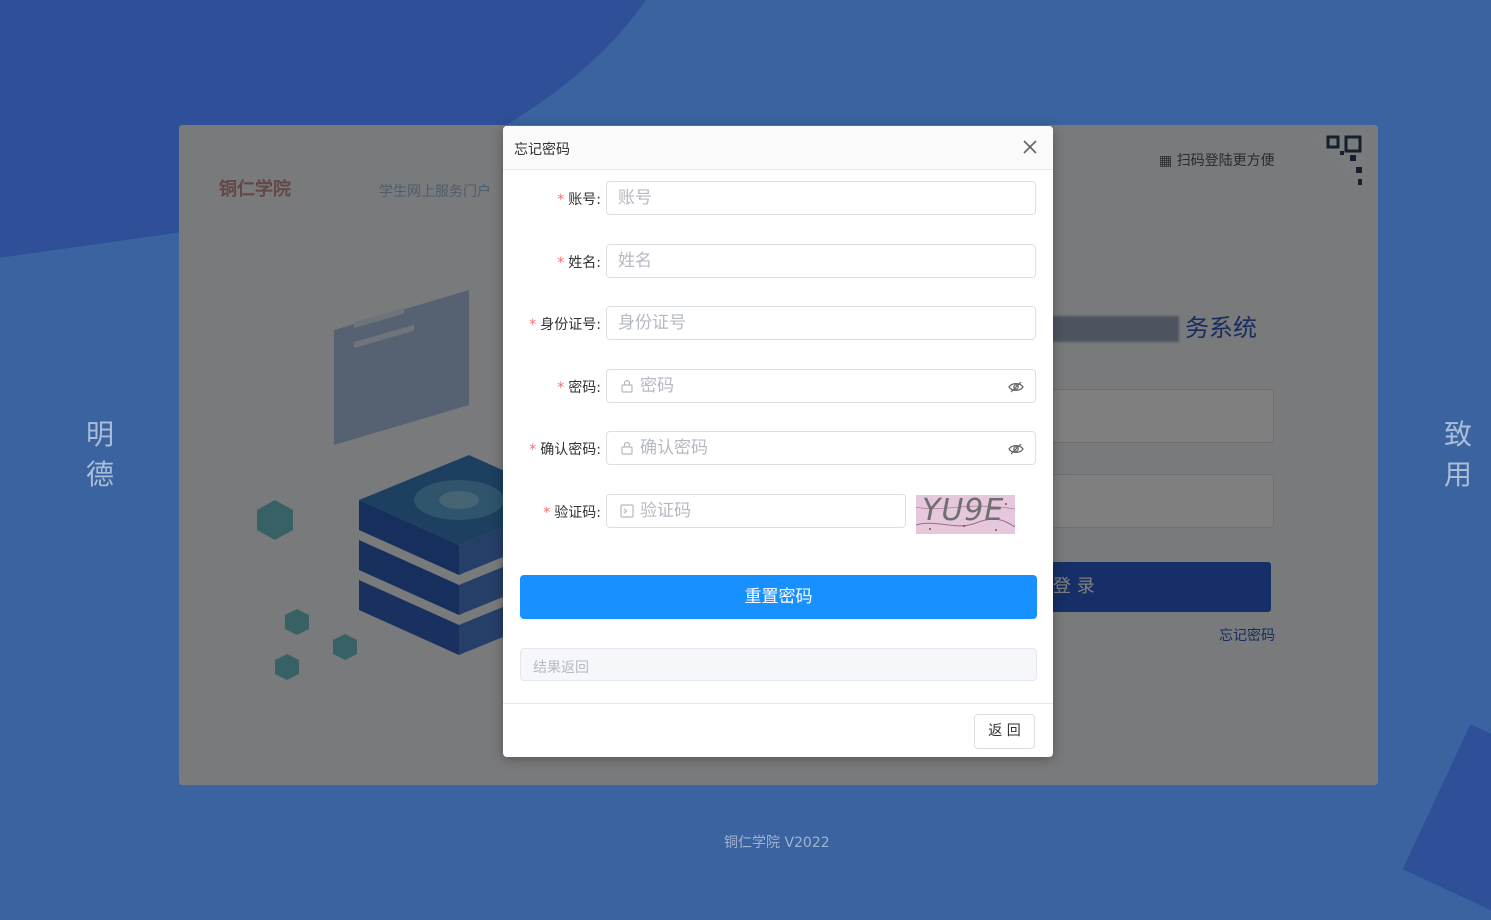 The width and height of the screenshot is (1491, 920). I want to click on id-number-field, so click(821, 323).